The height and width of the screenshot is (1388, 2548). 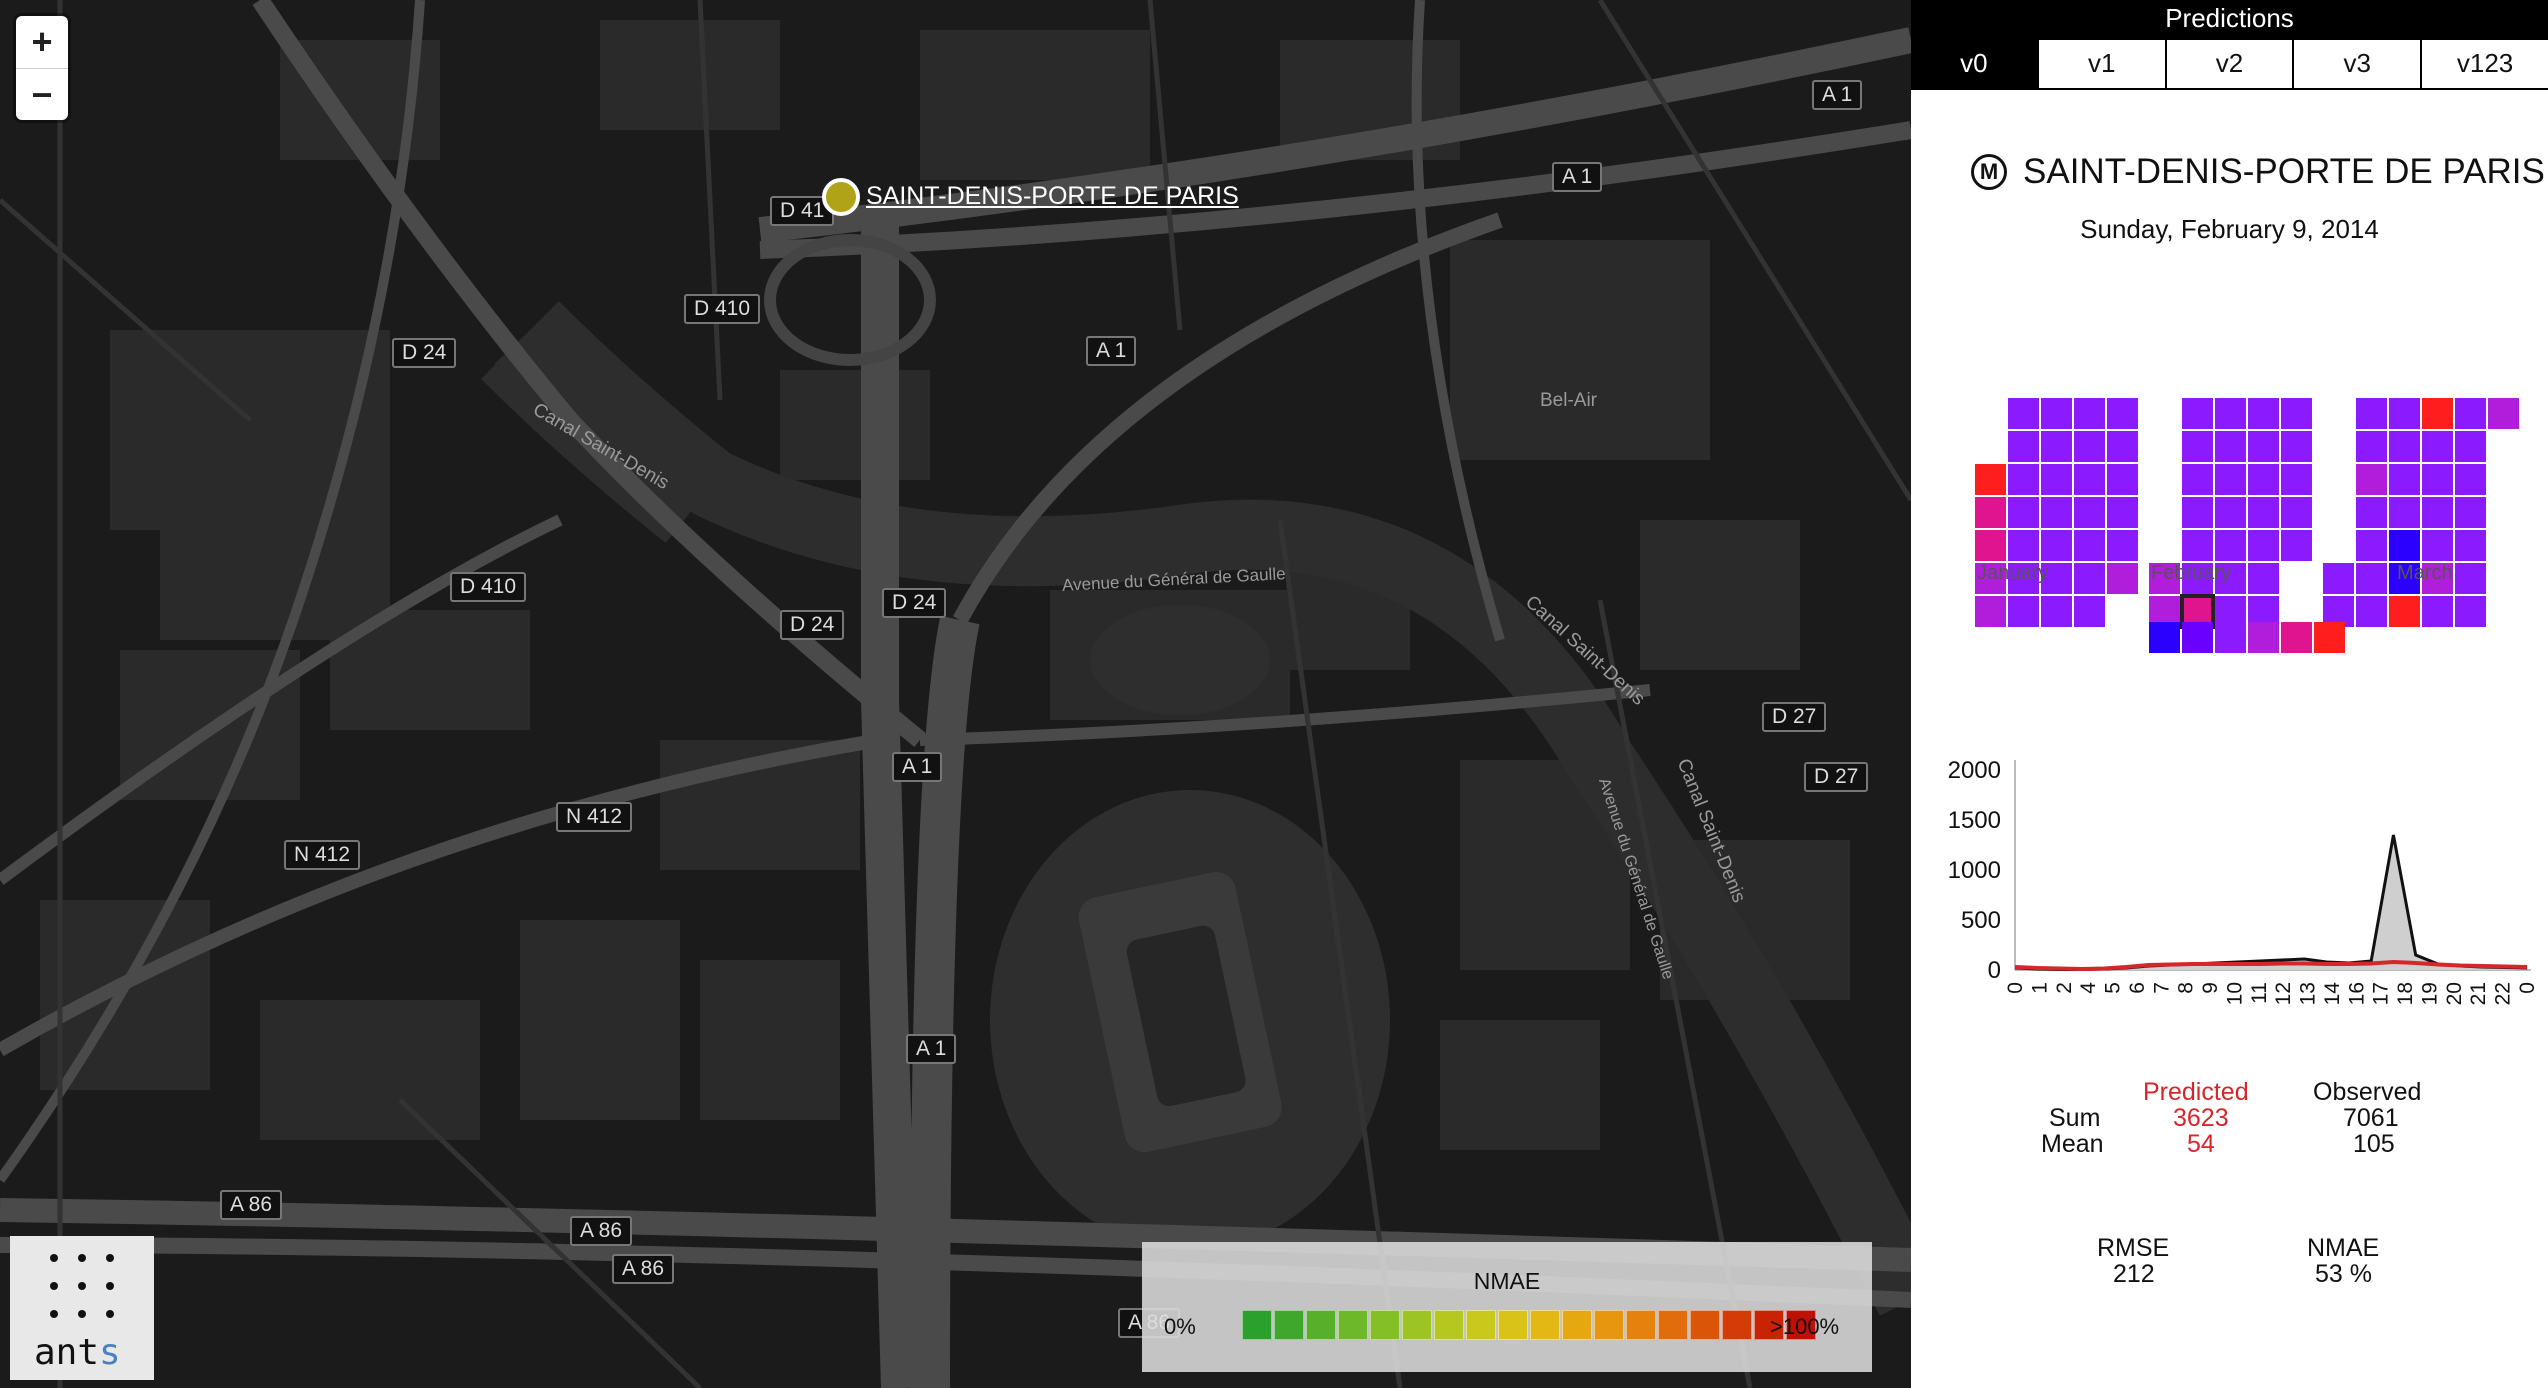 What do you see at coordinates (1052, 196) in the screenshot?
I see `station-map-label: SAINT-DENIS-PORTE DE PARIS` at bounding box center [1052, 196].